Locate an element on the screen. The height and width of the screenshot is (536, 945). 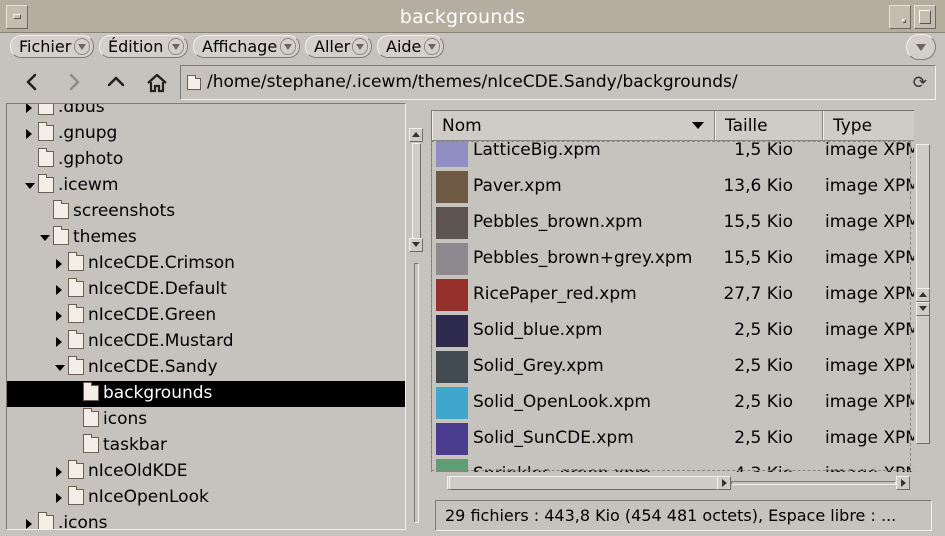
menu-overflow-button is located at coordinates (921, 47).